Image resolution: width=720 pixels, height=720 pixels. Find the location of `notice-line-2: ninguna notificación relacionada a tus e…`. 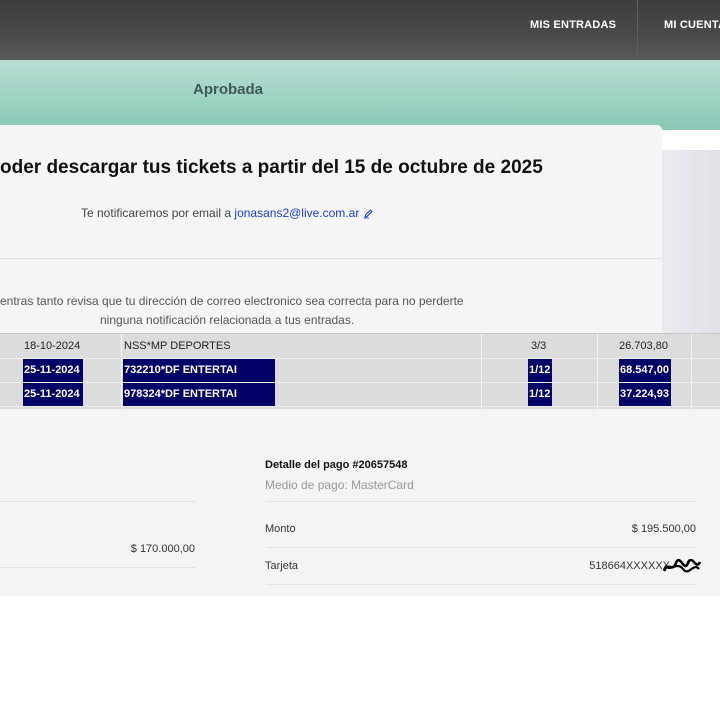

notice-line-2: ninguna notificación relacionada a tus e… is located at coordinates (227, 320).